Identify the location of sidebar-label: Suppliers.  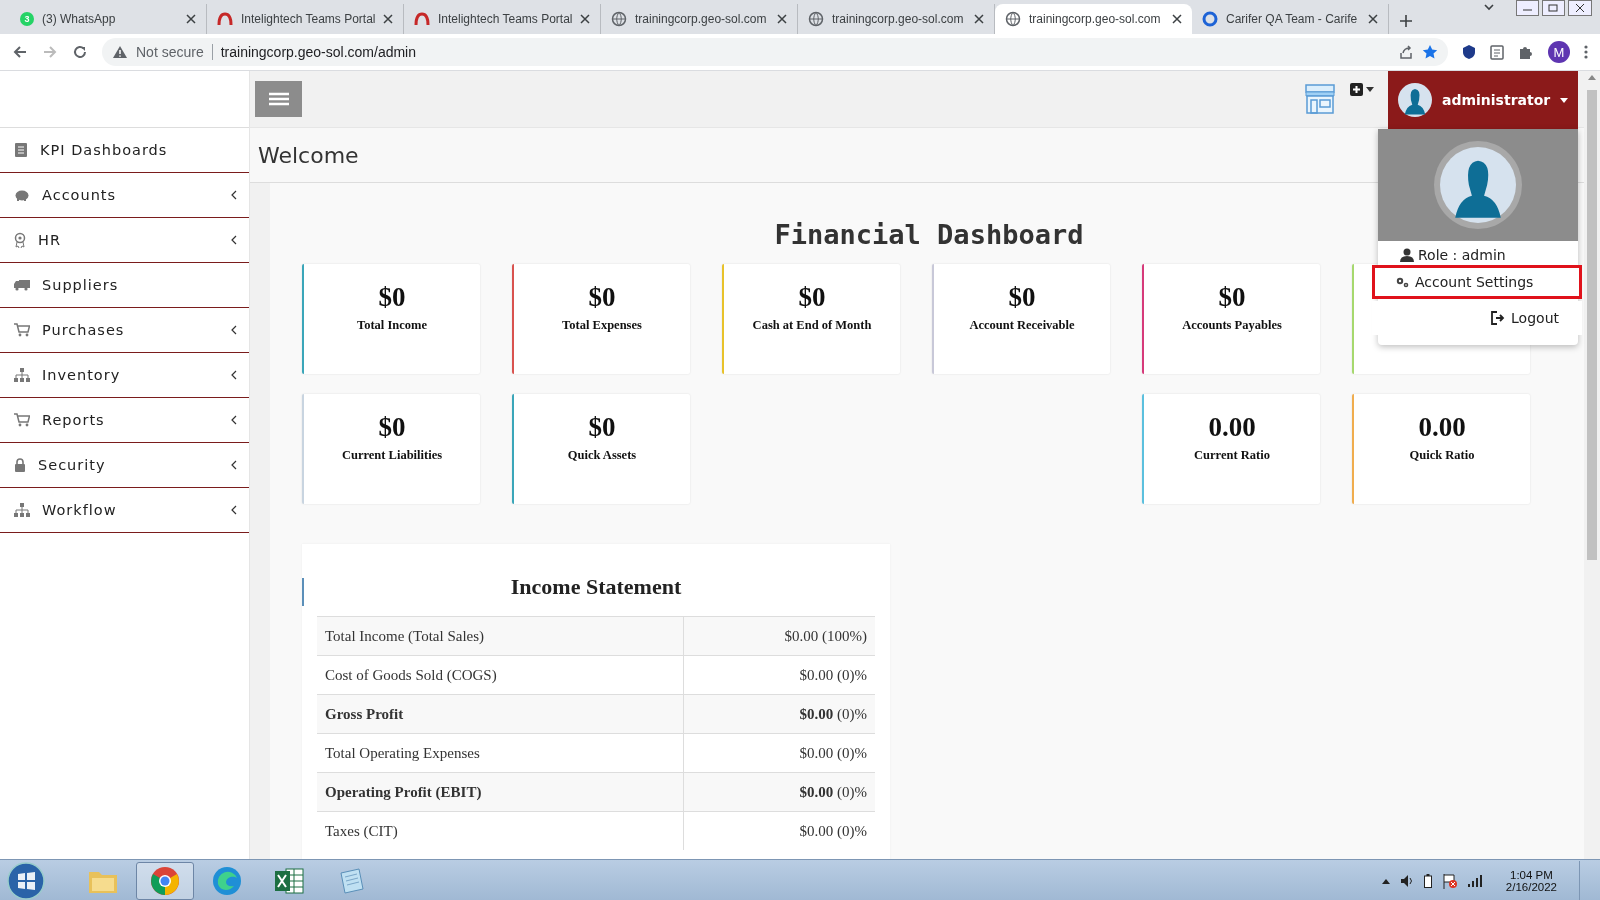
(81, 285).